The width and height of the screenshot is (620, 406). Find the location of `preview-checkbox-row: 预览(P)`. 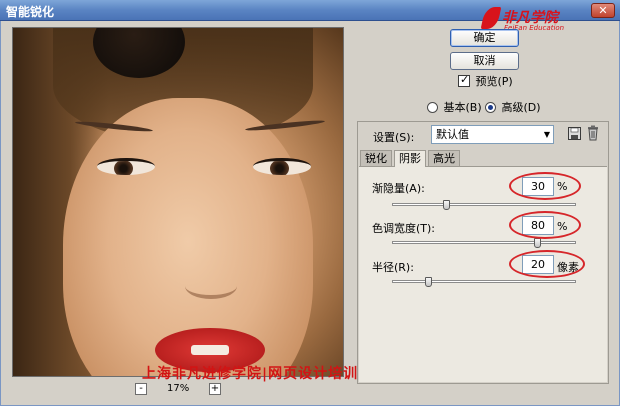

preview-checkbox-row: 预览(P) is located at coordinates (485, 81).